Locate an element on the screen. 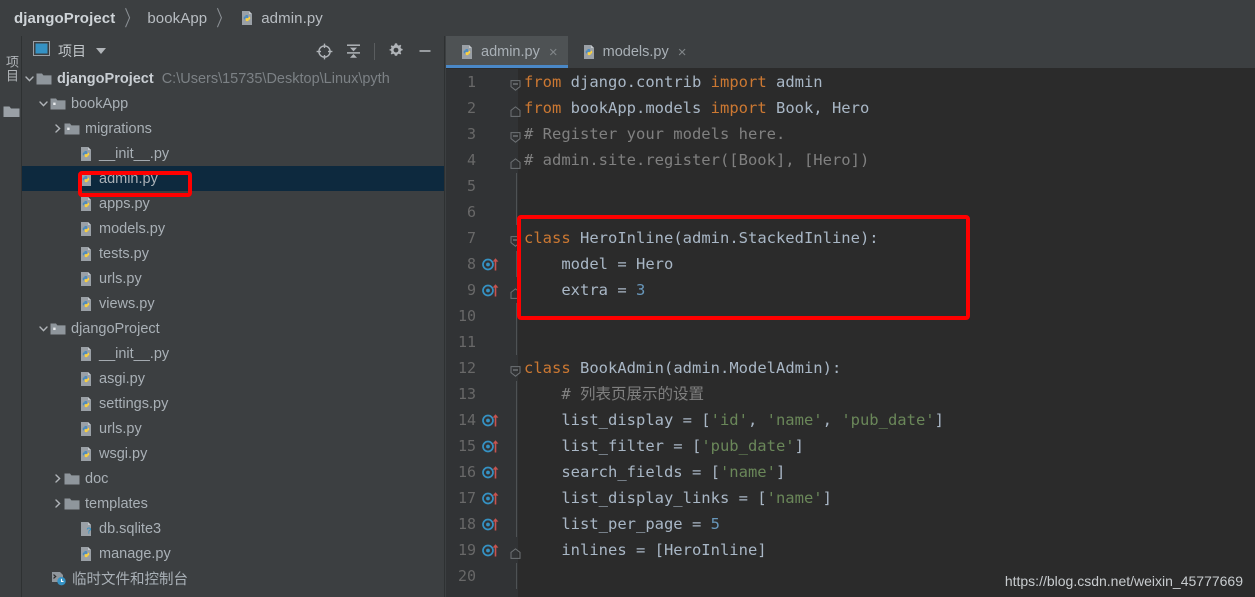 The image size is (1255, 597). code-text: from django.contrib import admin is located at coordinates (673, 82).